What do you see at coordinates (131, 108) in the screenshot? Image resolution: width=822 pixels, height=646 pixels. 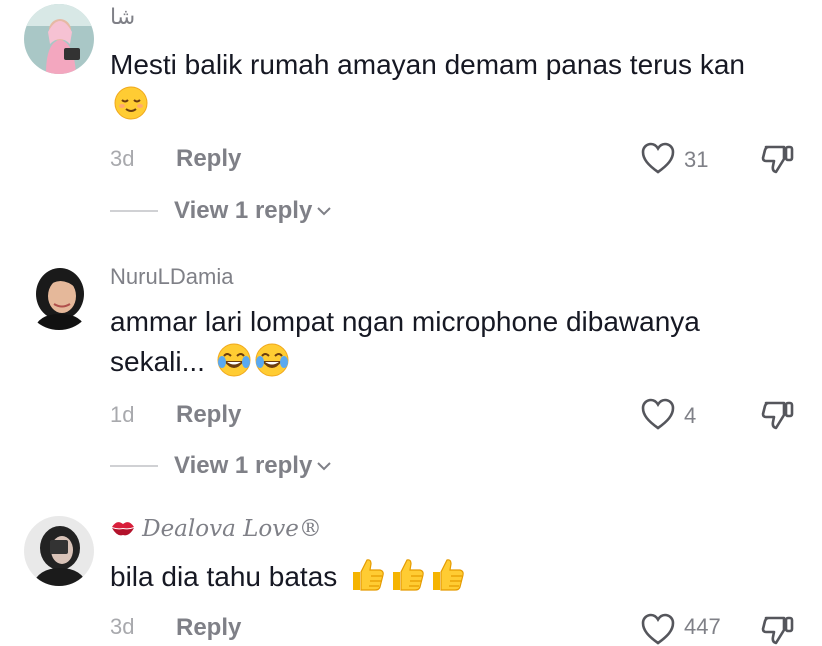 I see `relieved-face-emoji` at bounding box center [131, 108].